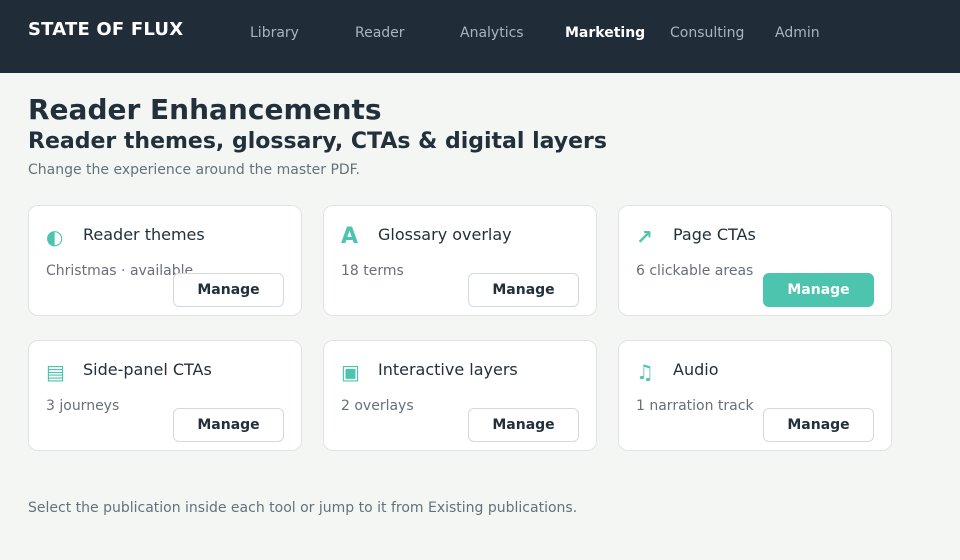  I want to click on manage-button-interactive-layers: Manage, so click(523, 425).